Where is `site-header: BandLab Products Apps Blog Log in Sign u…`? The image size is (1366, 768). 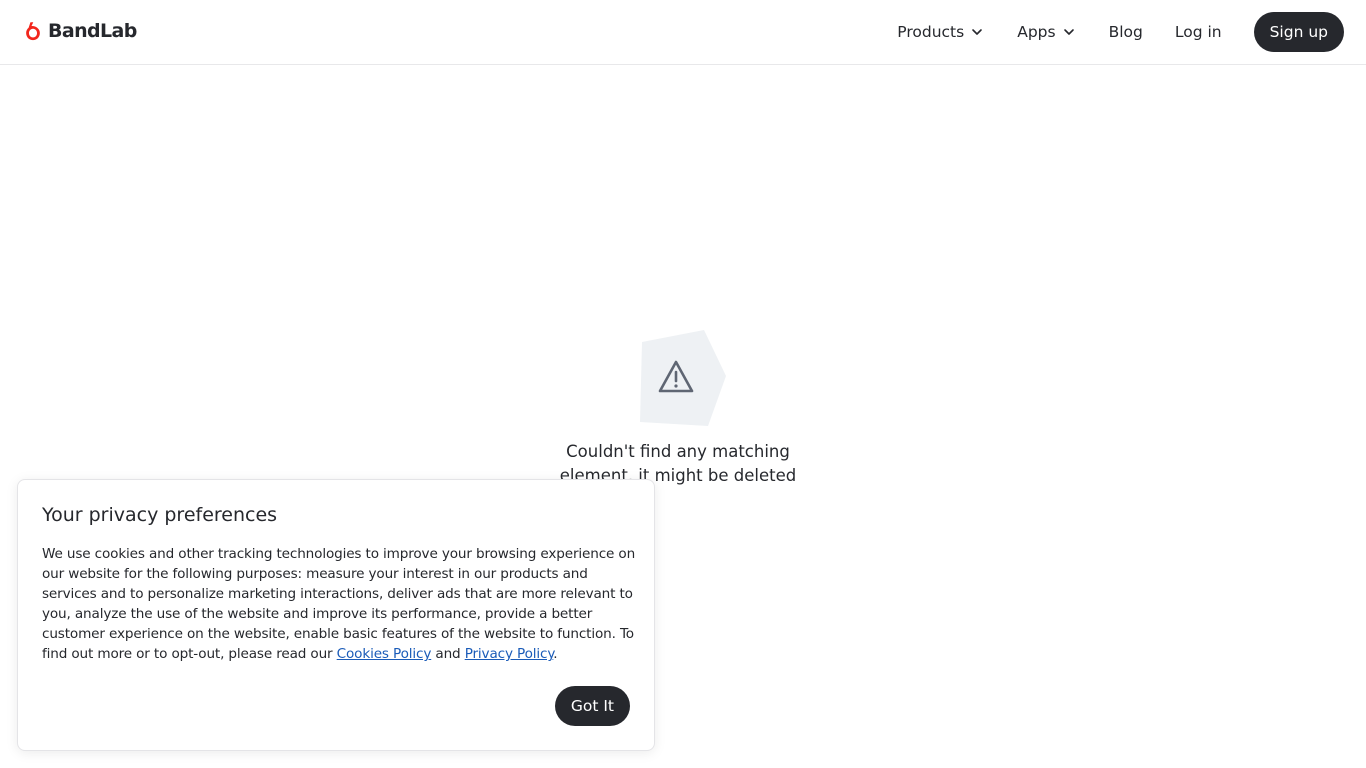 site-header: BandLab Products Apps Blog Log in Sign u… is located at coordinates (683, 32).